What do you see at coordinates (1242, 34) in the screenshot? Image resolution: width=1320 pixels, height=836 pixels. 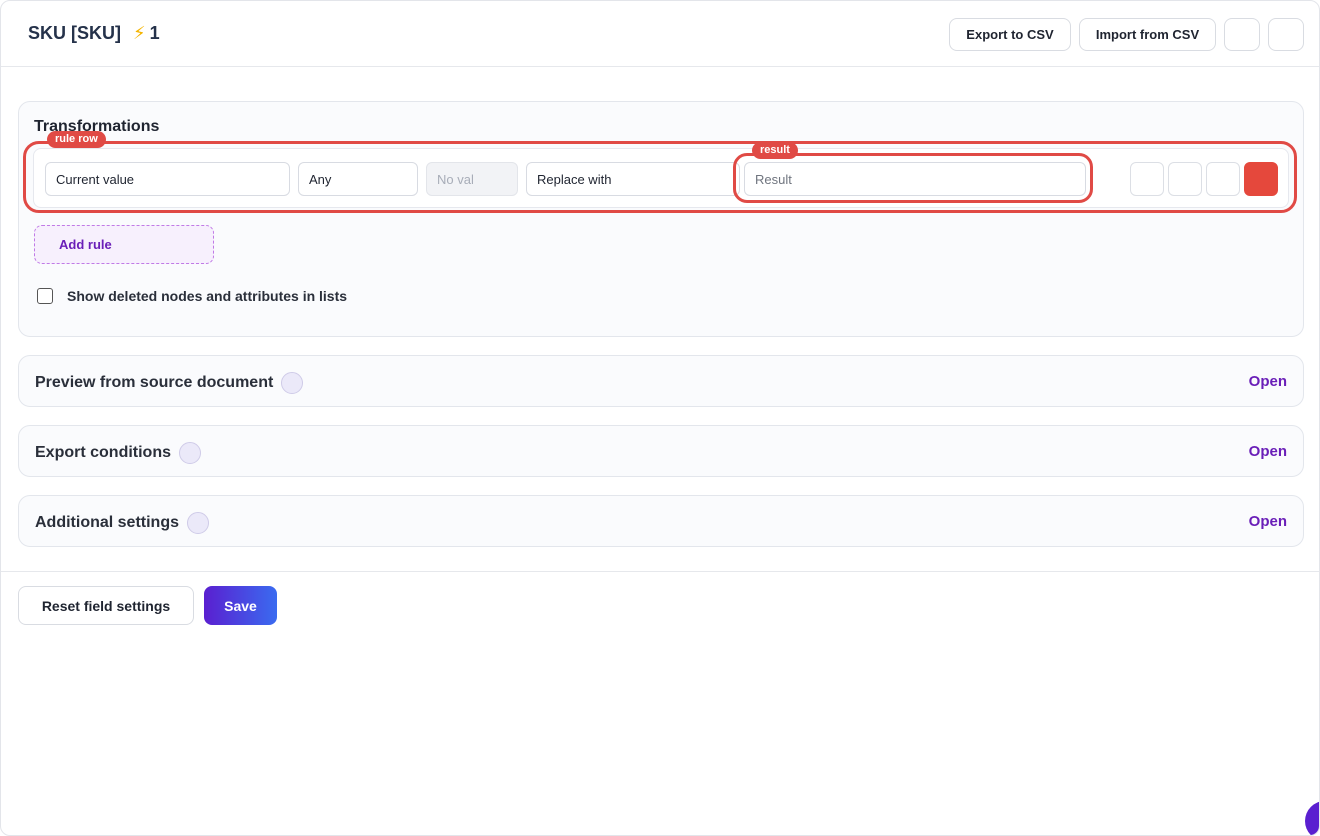 I see `header-icon-button` at bounding box center [1242, 34].